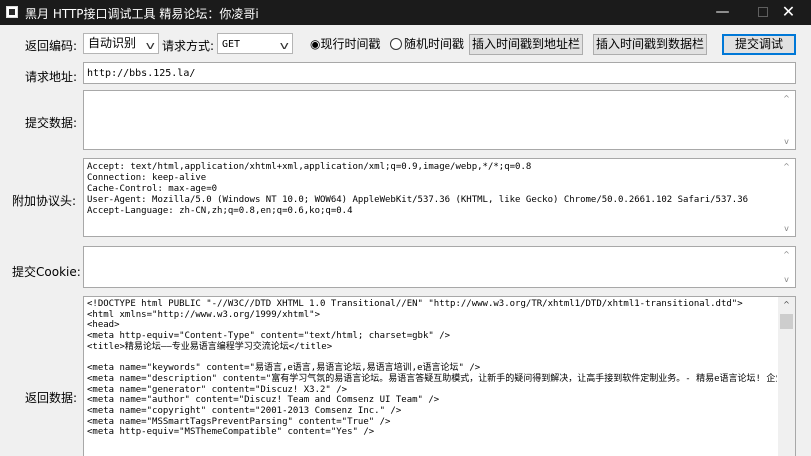 Image resolution: width=811 pixels, height=456 pixels. What do you see at coordinates (759, 44) in the screenshot?
I see `submit-button: 提交调试` at bounding box center [759, 44].